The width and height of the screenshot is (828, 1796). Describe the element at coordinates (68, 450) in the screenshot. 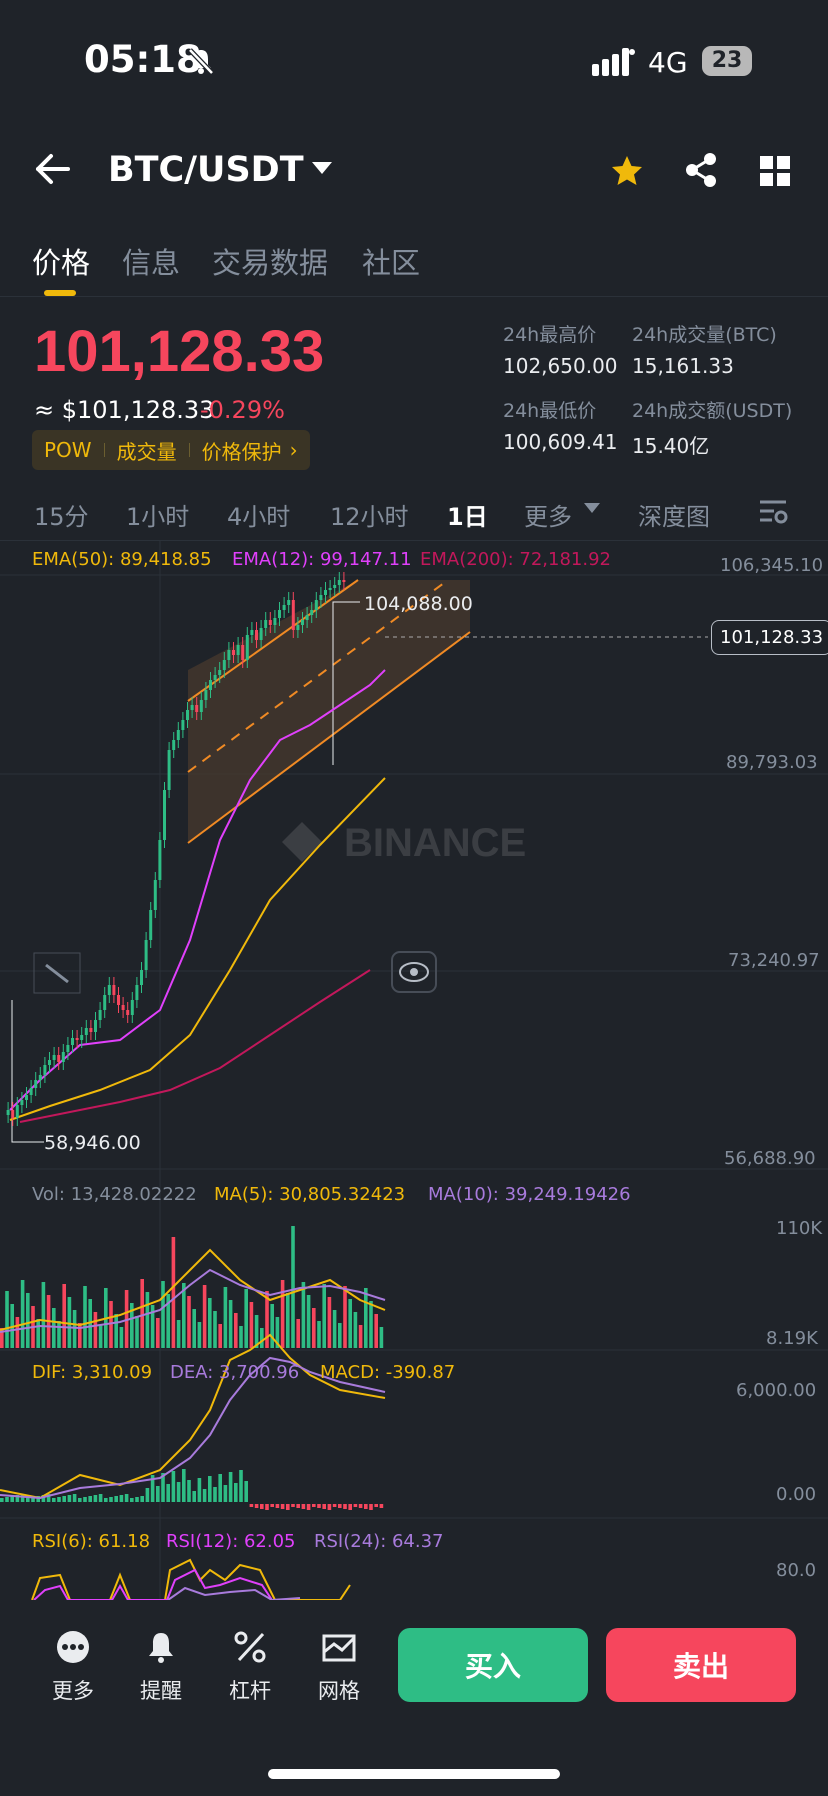

I see `tag-pow: POW` at that location.